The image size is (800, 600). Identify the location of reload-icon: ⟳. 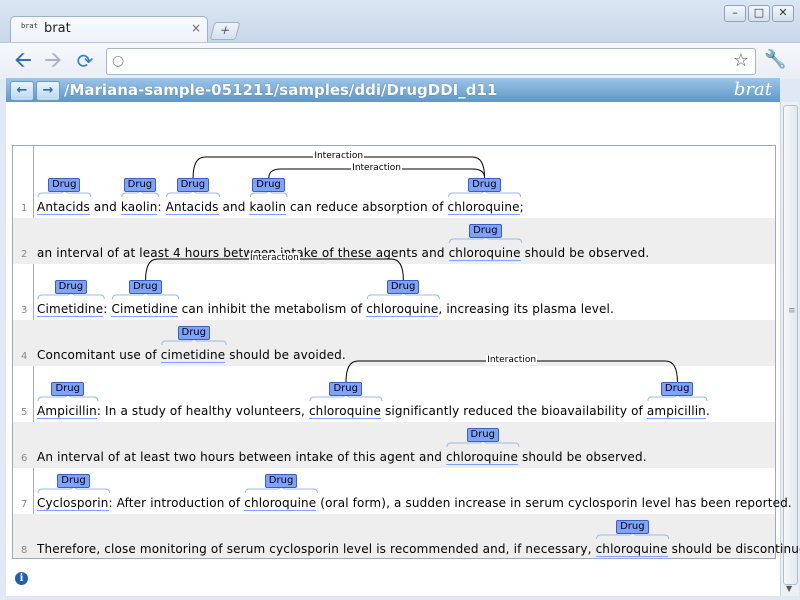
(85, 61).